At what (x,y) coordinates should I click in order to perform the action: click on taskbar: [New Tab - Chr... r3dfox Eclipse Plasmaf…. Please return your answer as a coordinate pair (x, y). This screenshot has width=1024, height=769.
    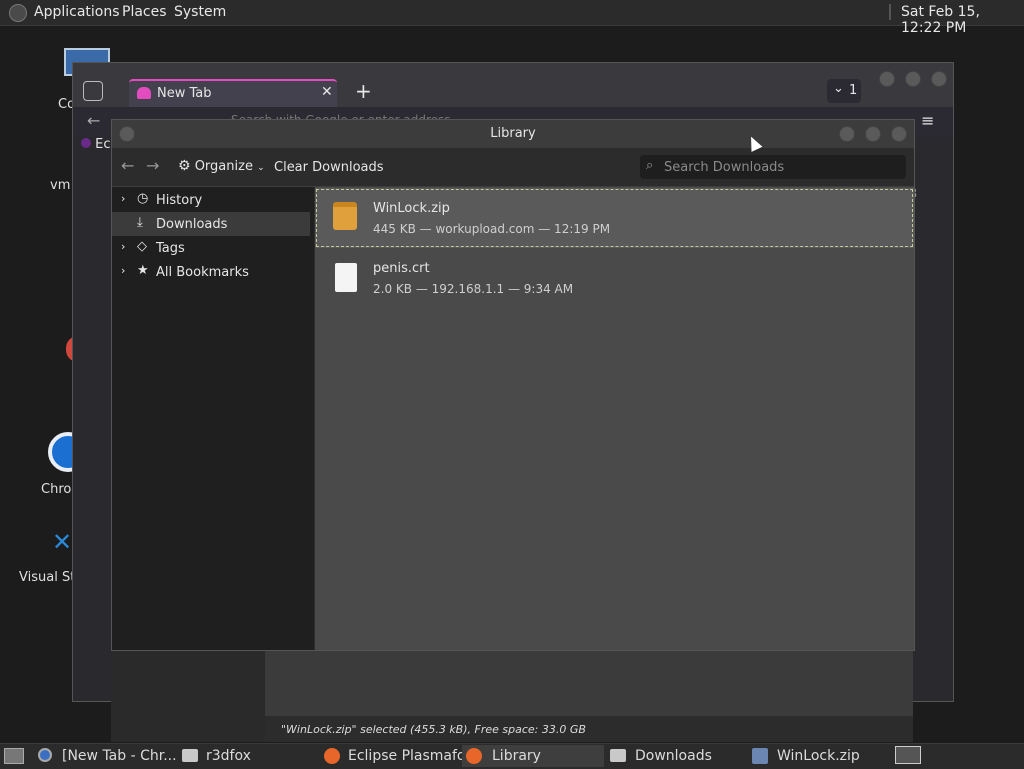
    Looking at the image, I should click on (512, 756).